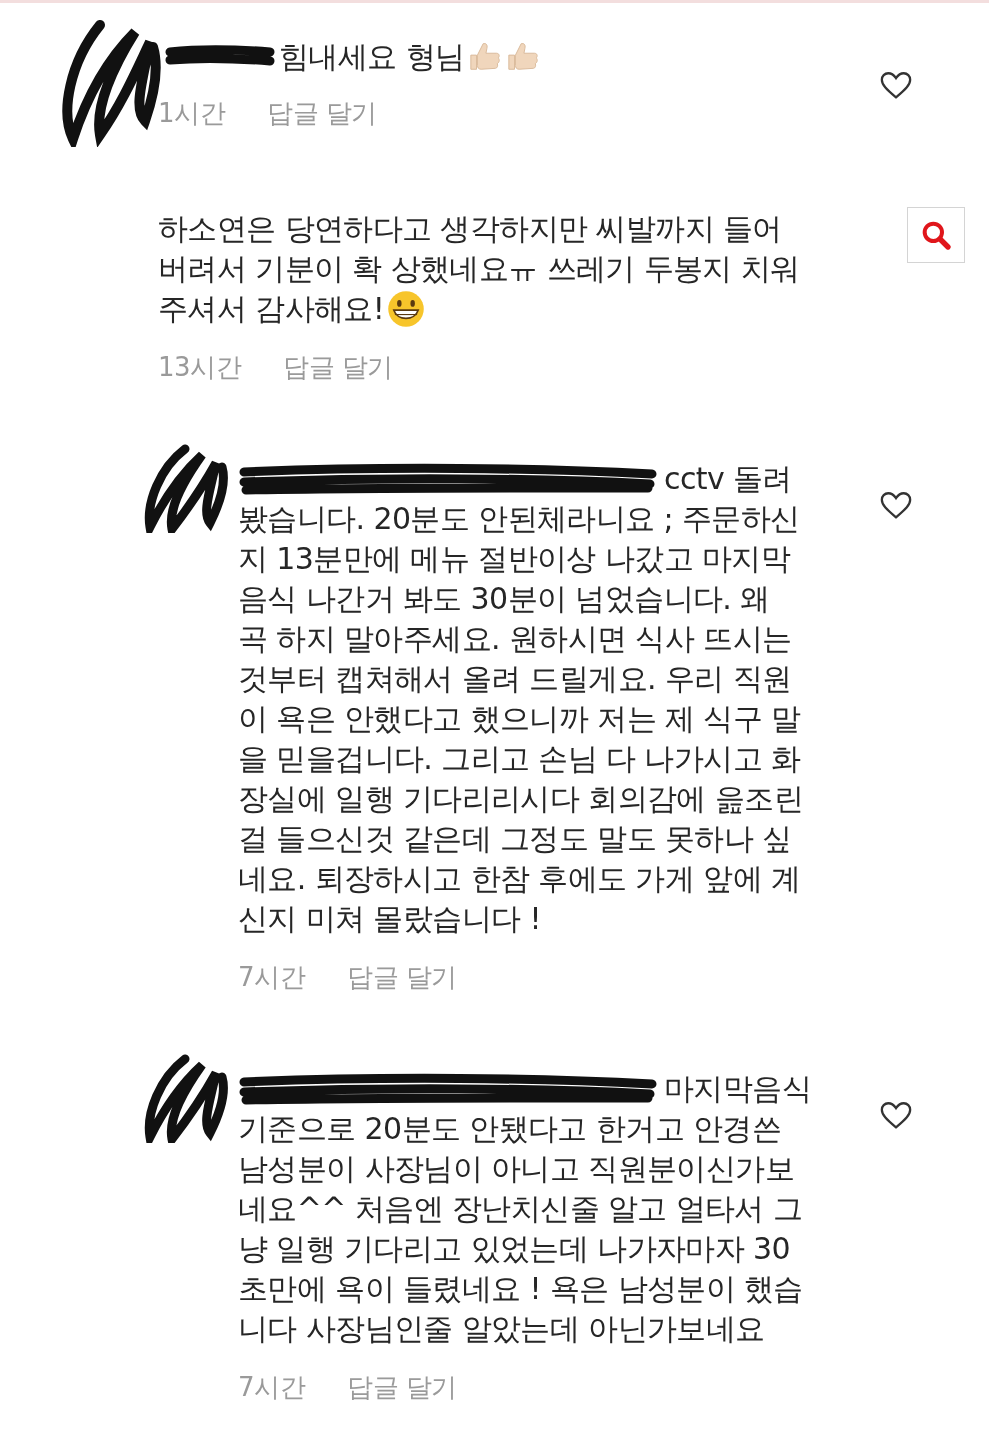 The height and width of the screenshot is (1440, 989). What do you see at coordinates (520, 799) in the screenshot?
I see `comment-text: 장실에 일행 기다리리시다 회의감에 읊조린` at bounding box center [520, 799].